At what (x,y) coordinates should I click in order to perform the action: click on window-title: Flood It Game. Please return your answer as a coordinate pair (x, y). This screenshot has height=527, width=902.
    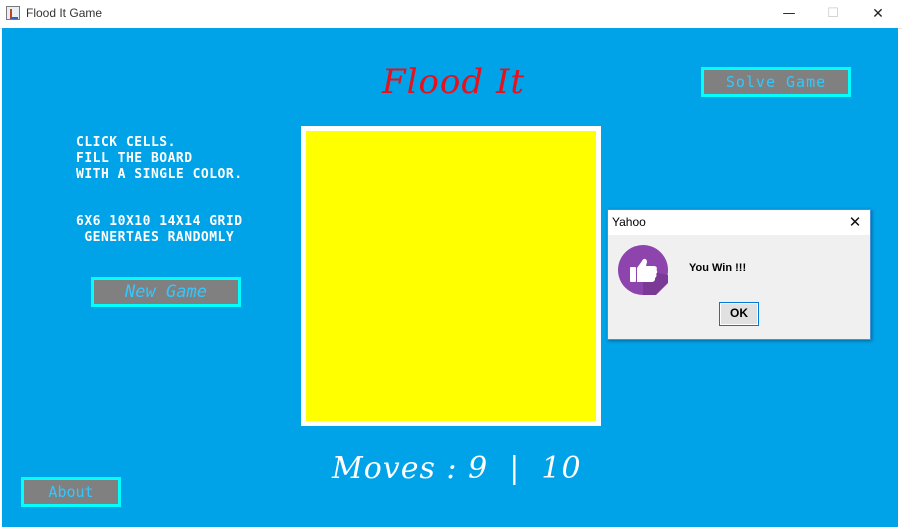
    Looking at the image, I should click on (64, 13).